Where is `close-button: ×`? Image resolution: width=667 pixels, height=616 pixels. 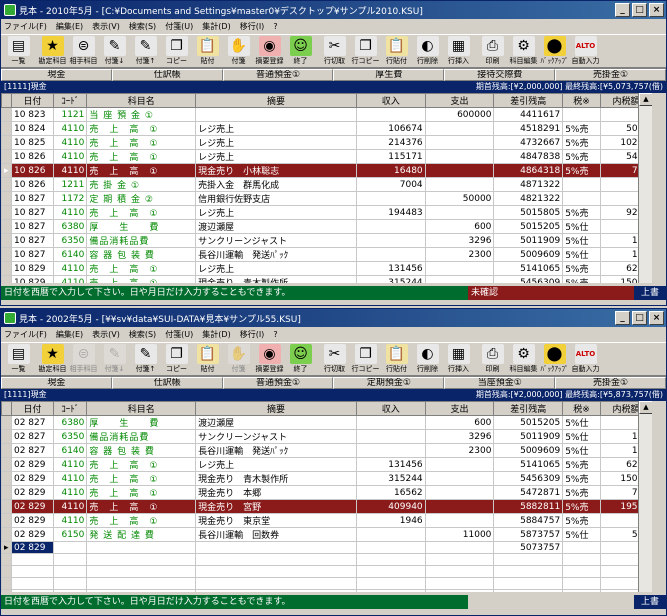
close-button: × is located at coordinates (656, 318).